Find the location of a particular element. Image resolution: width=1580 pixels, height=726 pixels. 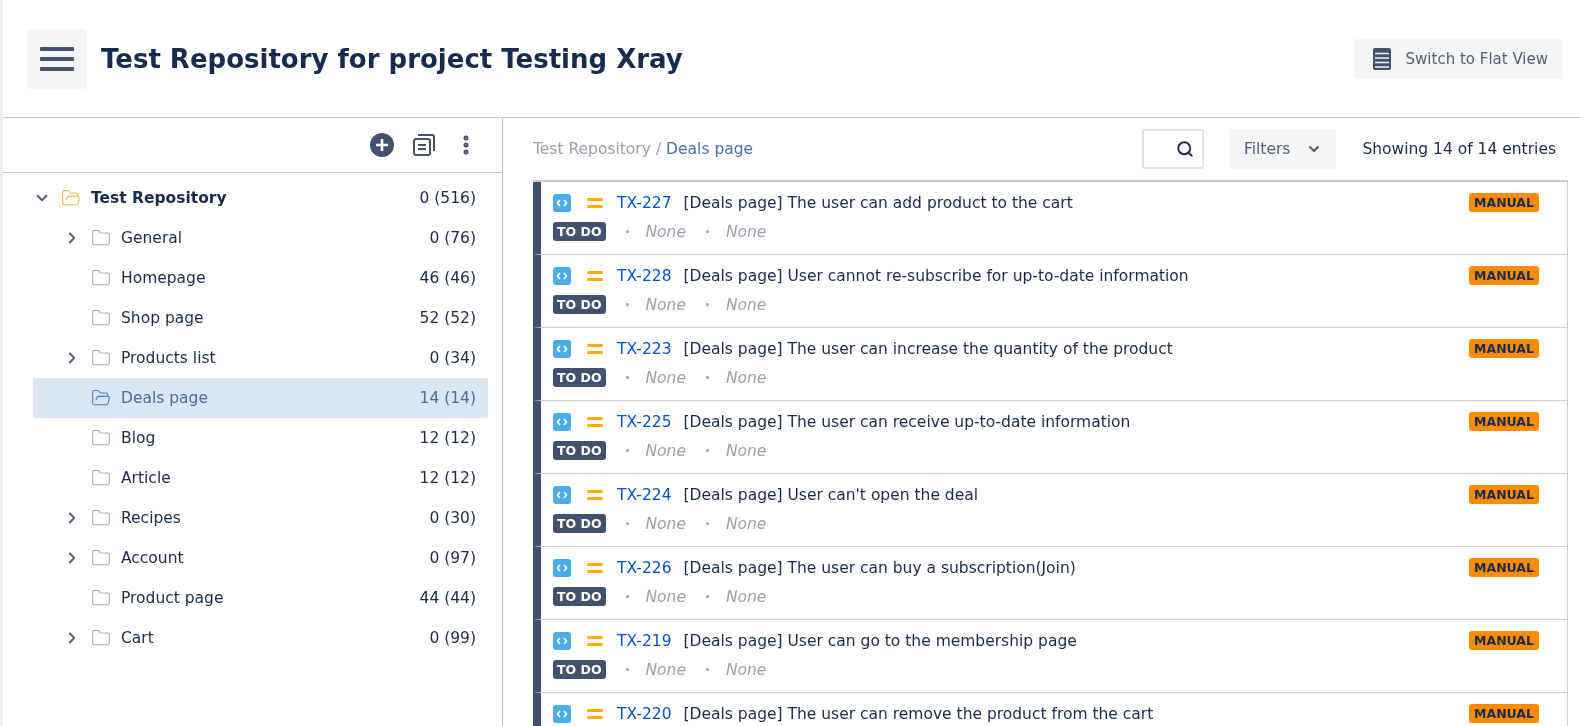

folder-label: Product page is located at coordinates (173, 598).